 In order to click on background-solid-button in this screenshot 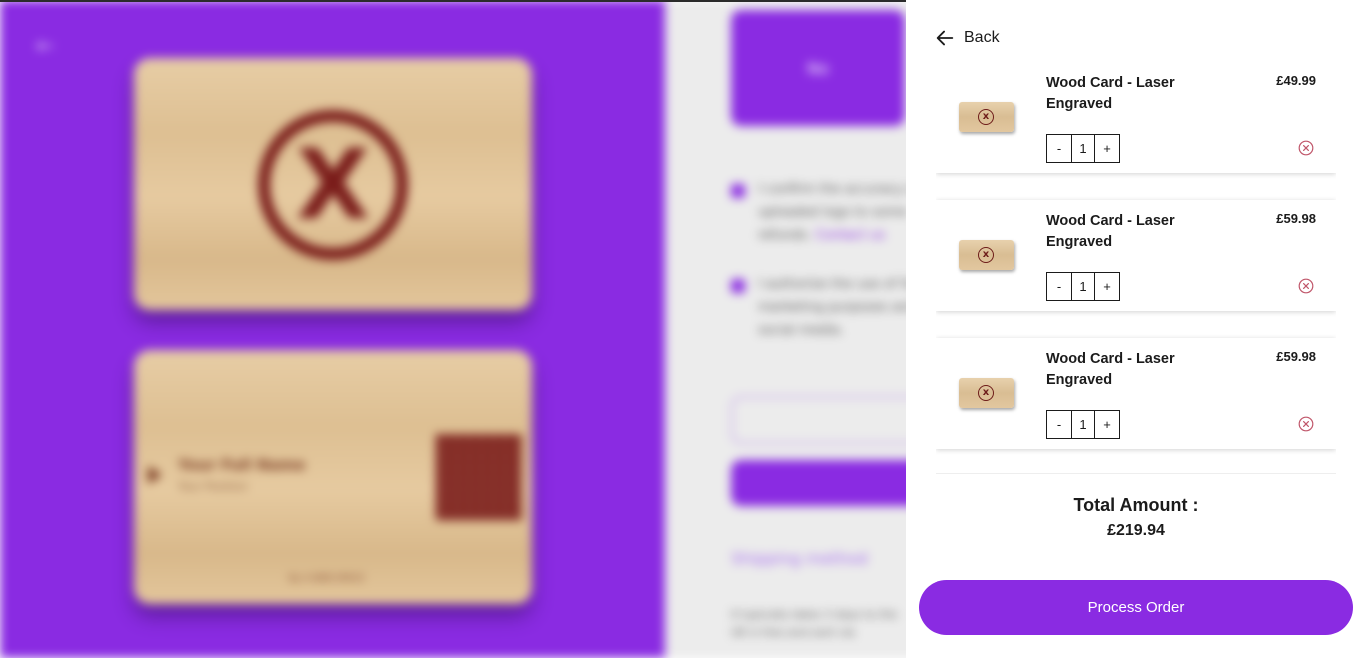, I will do `click(831, 483)`.